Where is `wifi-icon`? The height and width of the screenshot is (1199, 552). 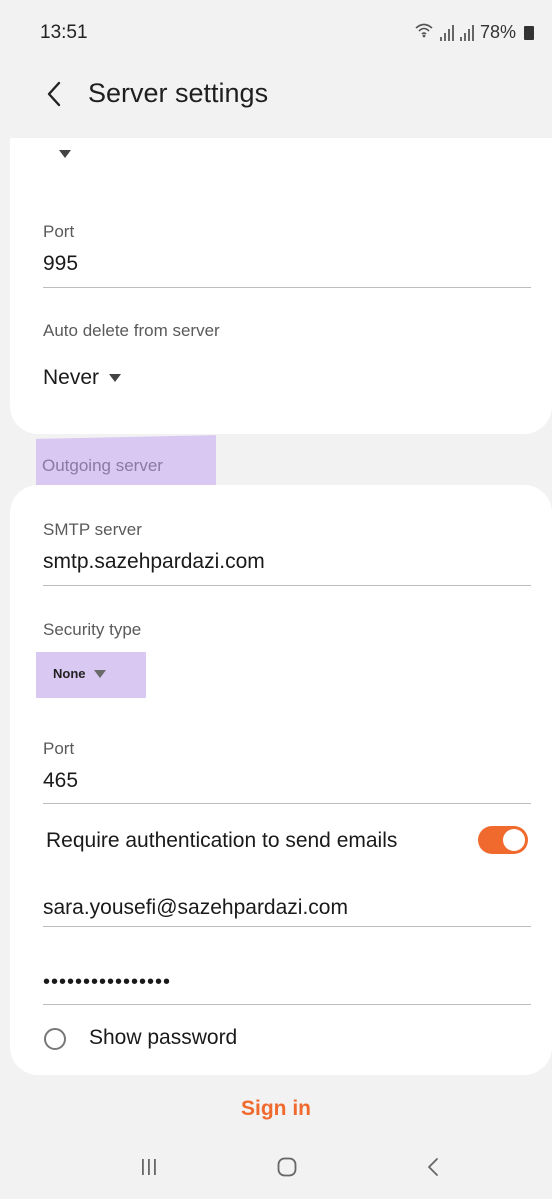 wifi-icon is located at coordinates (424, 32).